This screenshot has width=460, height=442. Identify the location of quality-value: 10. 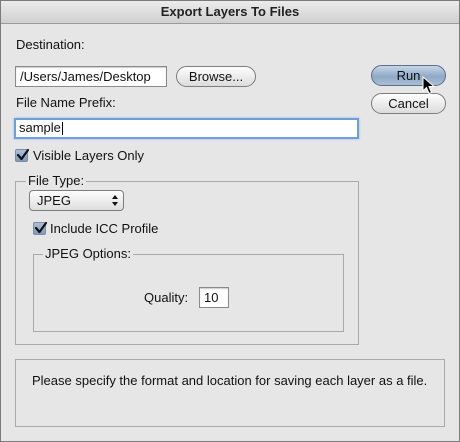
(211, 297).